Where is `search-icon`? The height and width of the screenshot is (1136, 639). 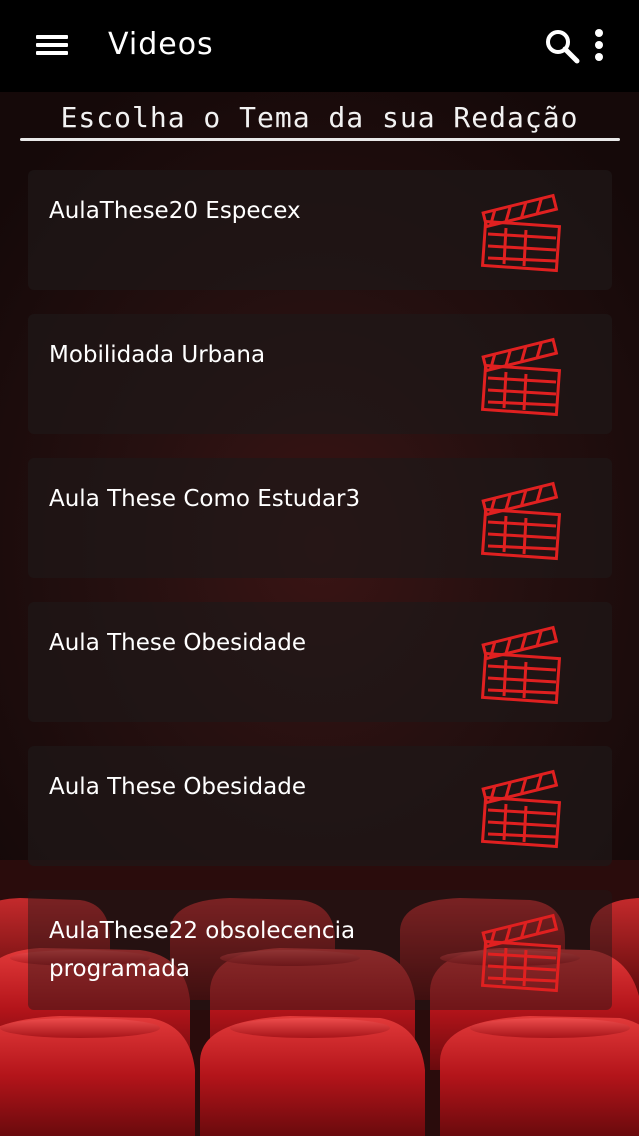
search-icon is located at coordinates (562, 46).